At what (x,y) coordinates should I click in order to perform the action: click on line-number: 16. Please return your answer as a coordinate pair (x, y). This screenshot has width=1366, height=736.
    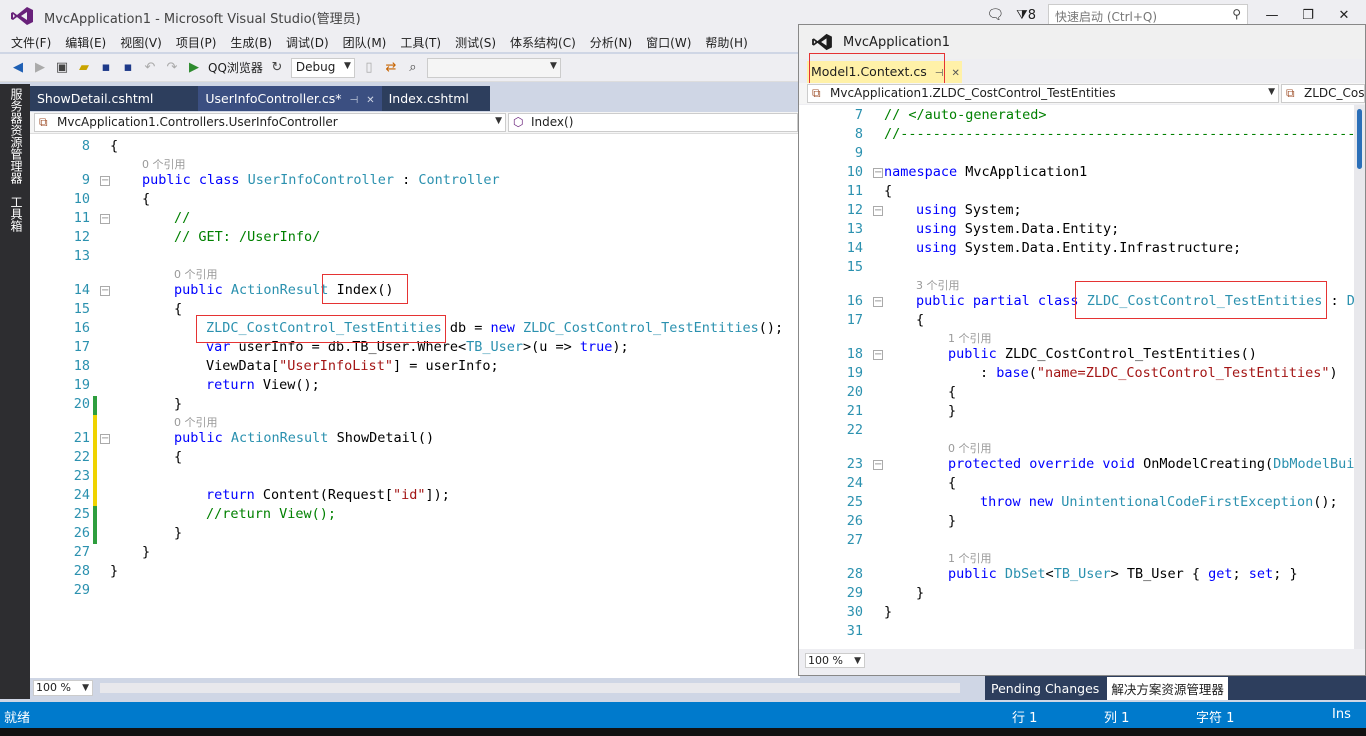
    Looking at the image, I should click on (81, 328).